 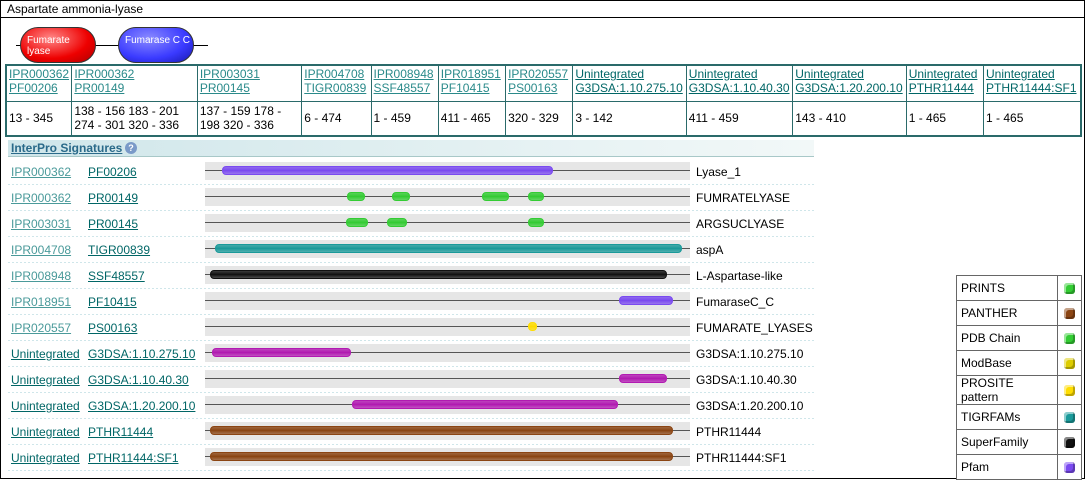 What do you see at coordinates (739, 118) in the screenshot?
I see `match-range: 411 - 459` at bounding box center [739, 118].